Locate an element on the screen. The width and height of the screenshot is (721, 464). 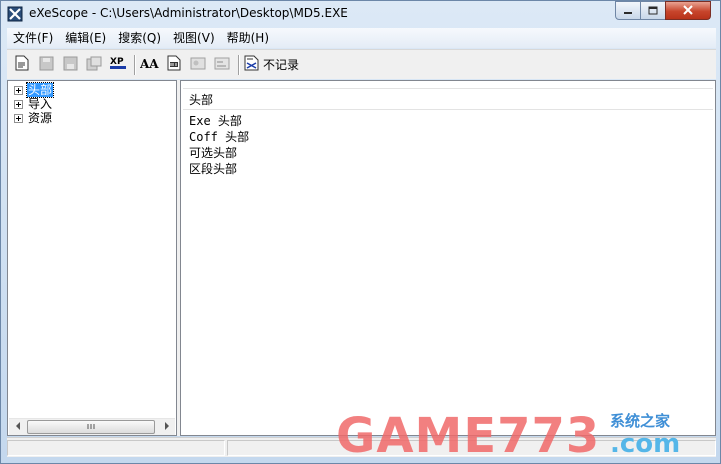
tree-list: 头部 导入 资源 is located at coordinates (33, 103).